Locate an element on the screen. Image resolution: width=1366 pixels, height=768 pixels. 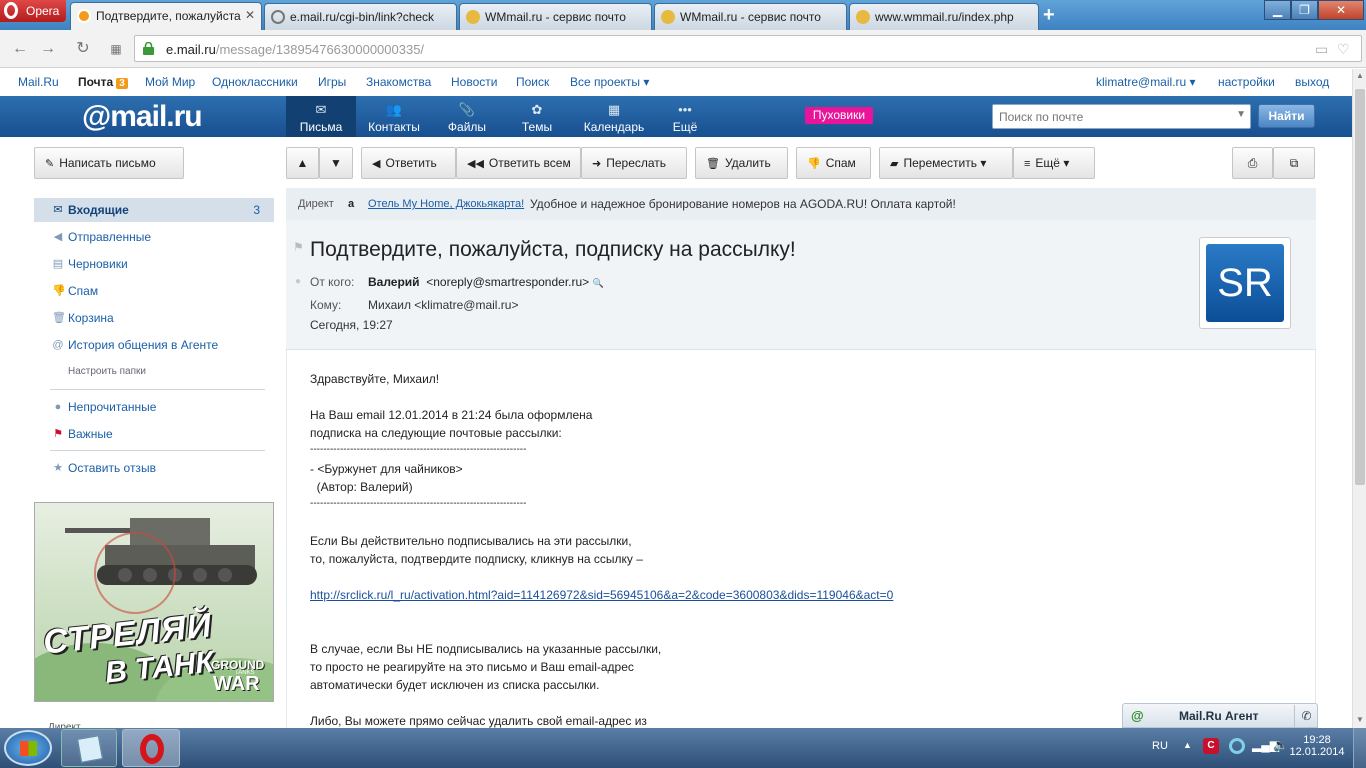
move-button: ▰ Переместить ▾ is located at coordinates (946, 163).